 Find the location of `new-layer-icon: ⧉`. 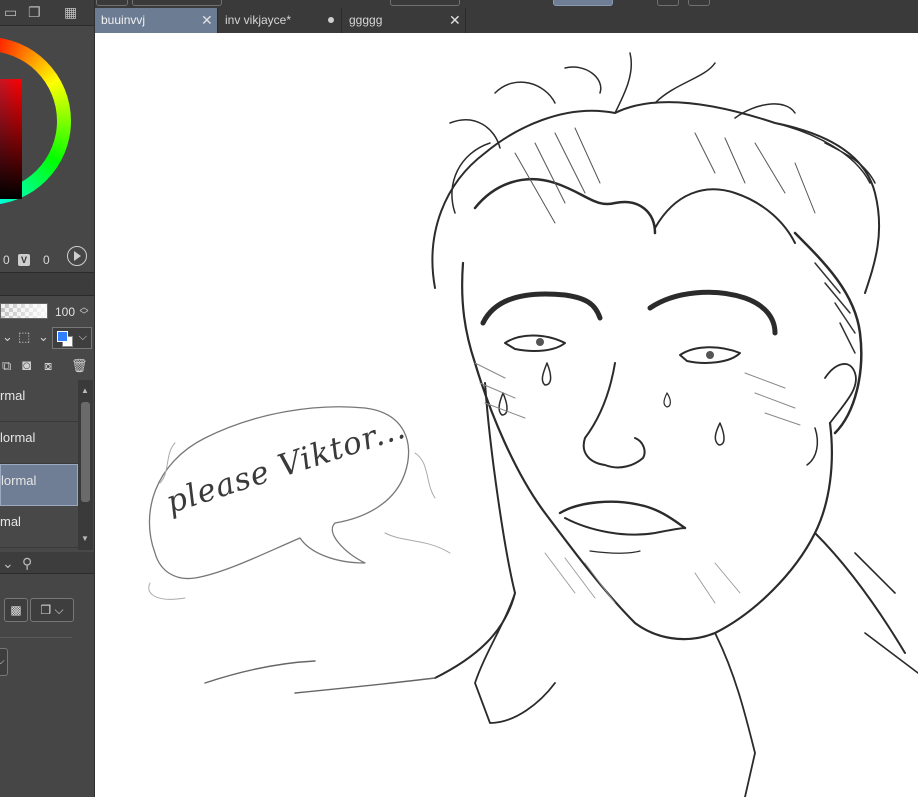

new-layer-icon: ⧉ is located at coordinates (6, 366).